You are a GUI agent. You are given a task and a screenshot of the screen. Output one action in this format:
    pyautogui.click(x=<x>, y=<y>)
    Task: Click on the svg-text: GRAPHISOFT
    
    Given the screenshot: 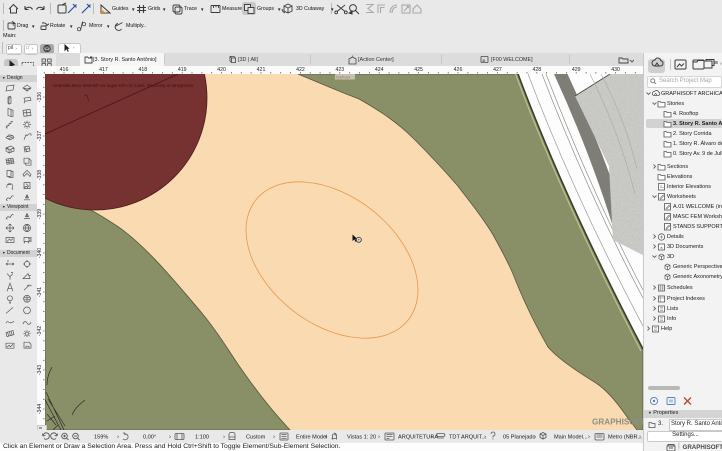 What is the action you would take?
    pyautogui.click(x=617, y=422)
    